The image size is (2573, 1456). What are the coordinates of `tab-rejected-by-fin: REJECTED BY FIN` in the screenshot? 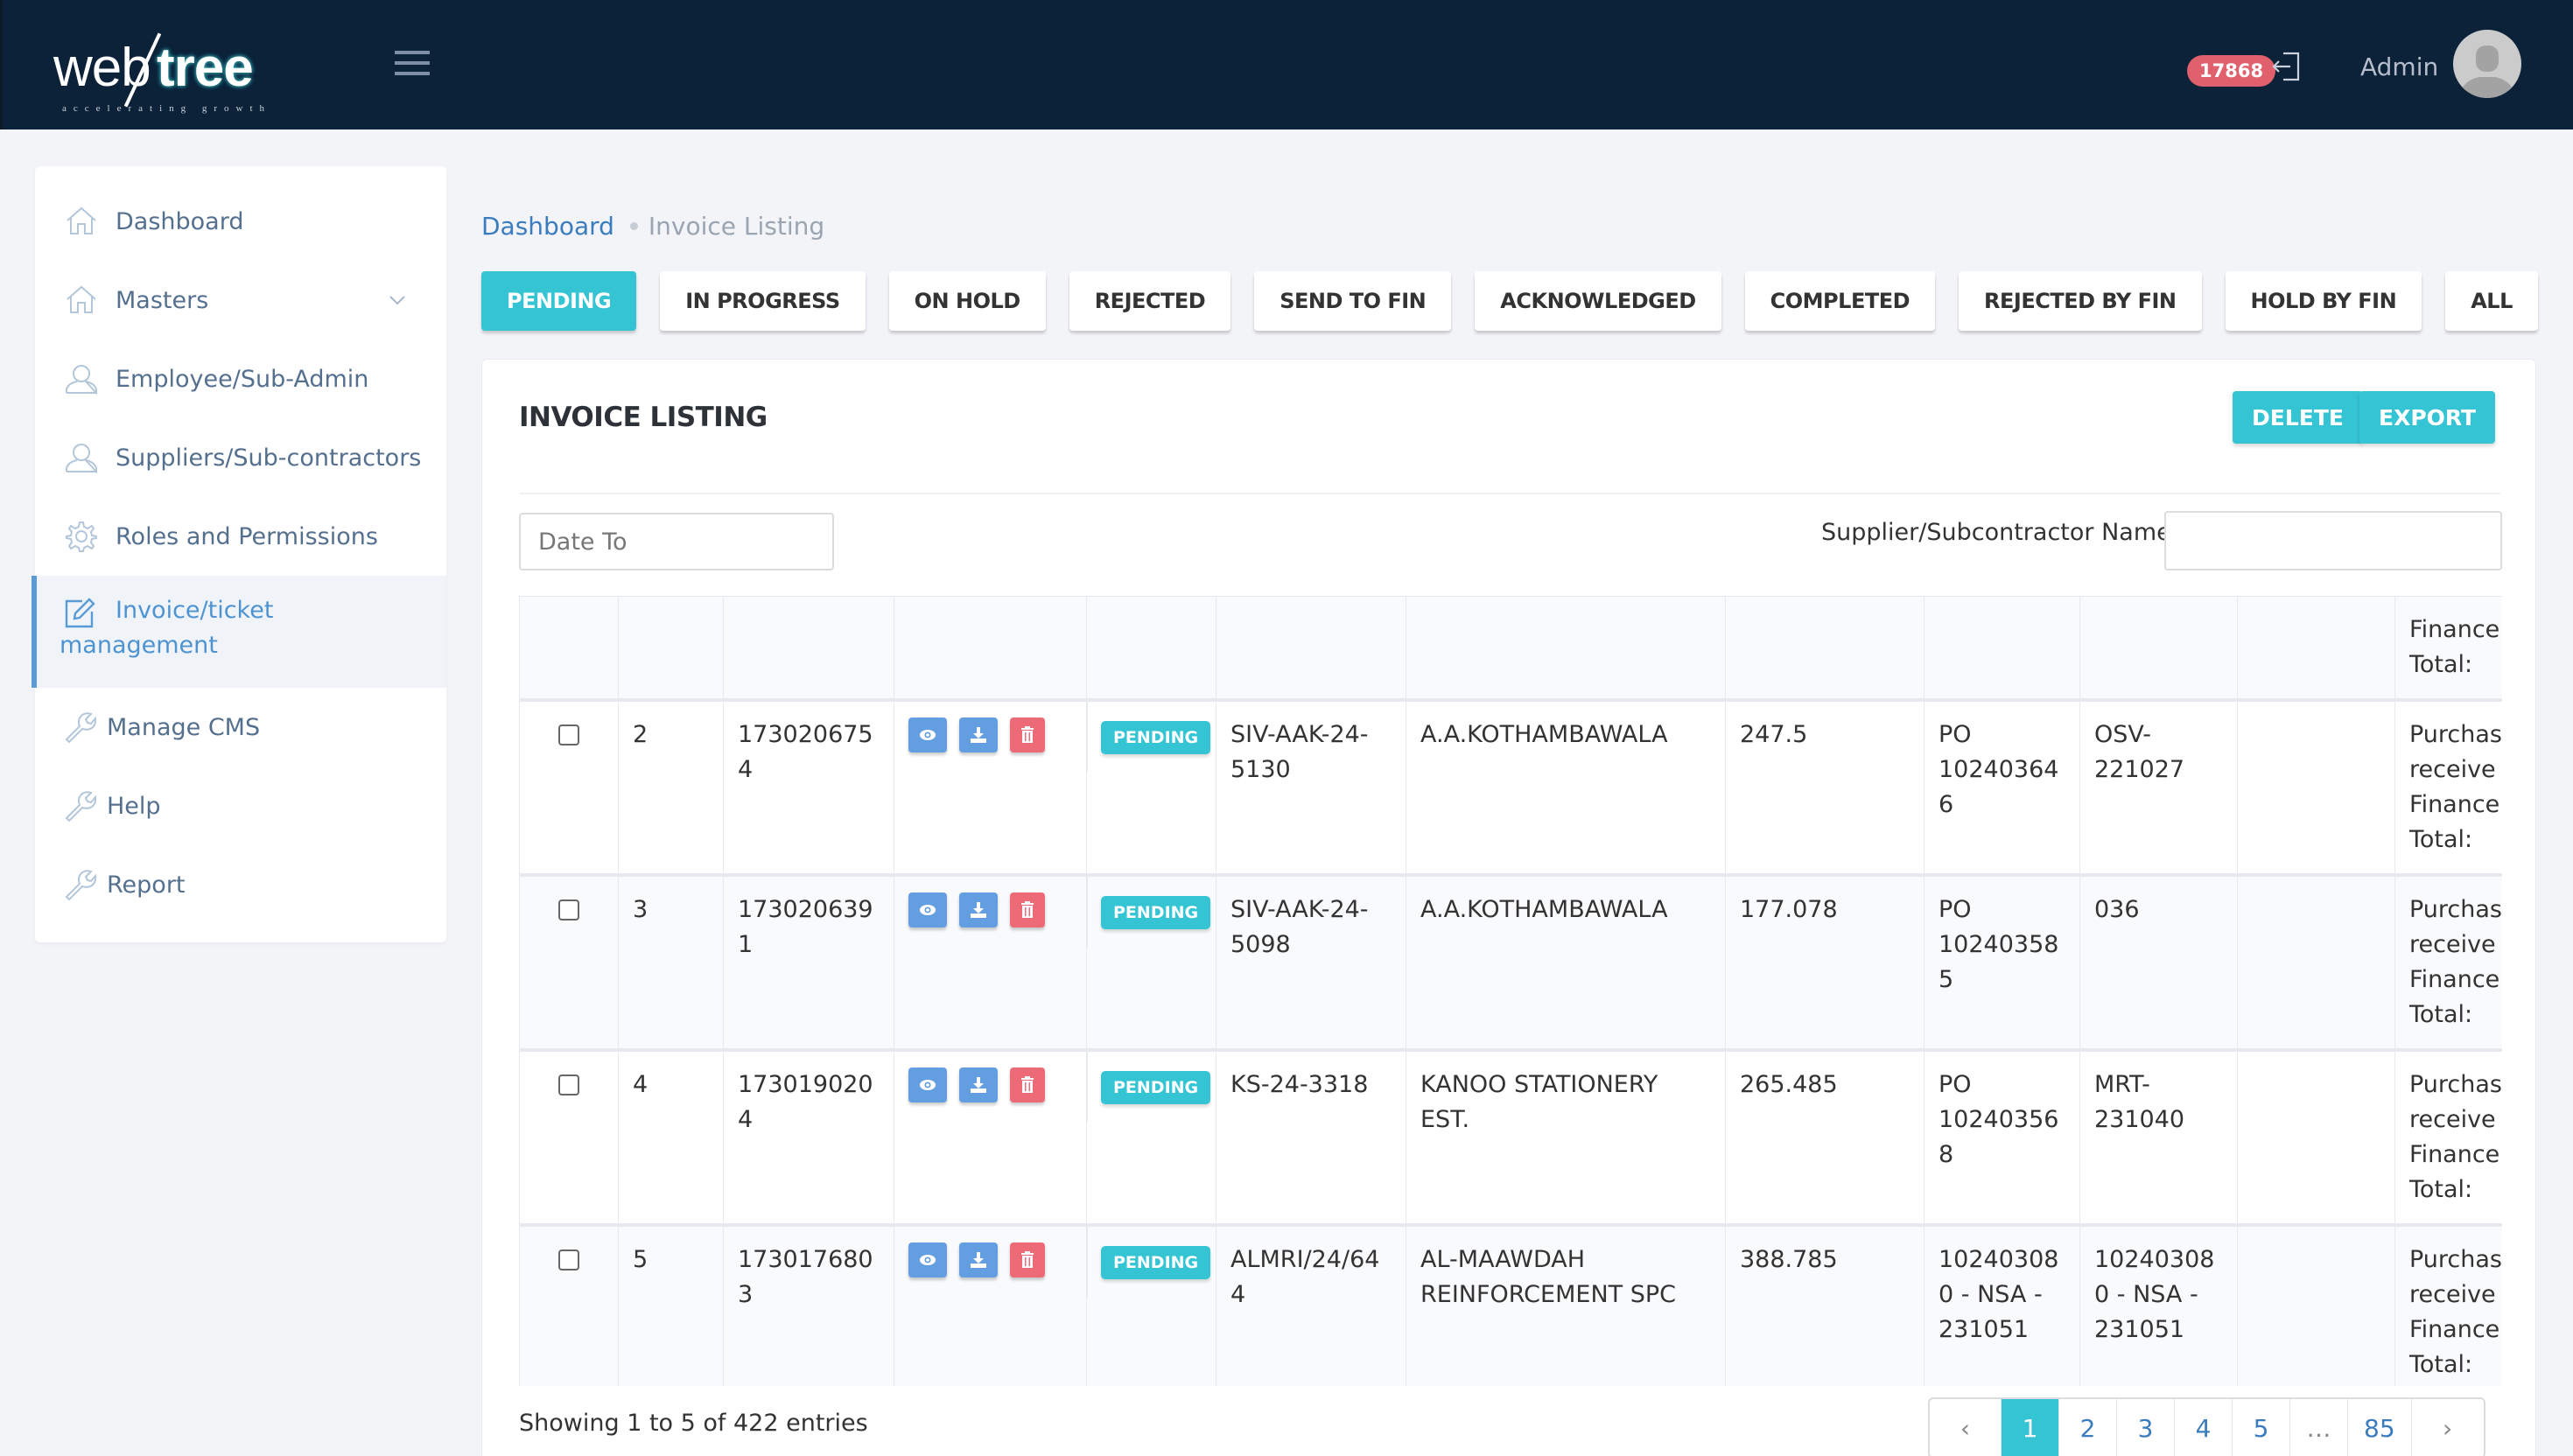 It's located at (2080, 301).